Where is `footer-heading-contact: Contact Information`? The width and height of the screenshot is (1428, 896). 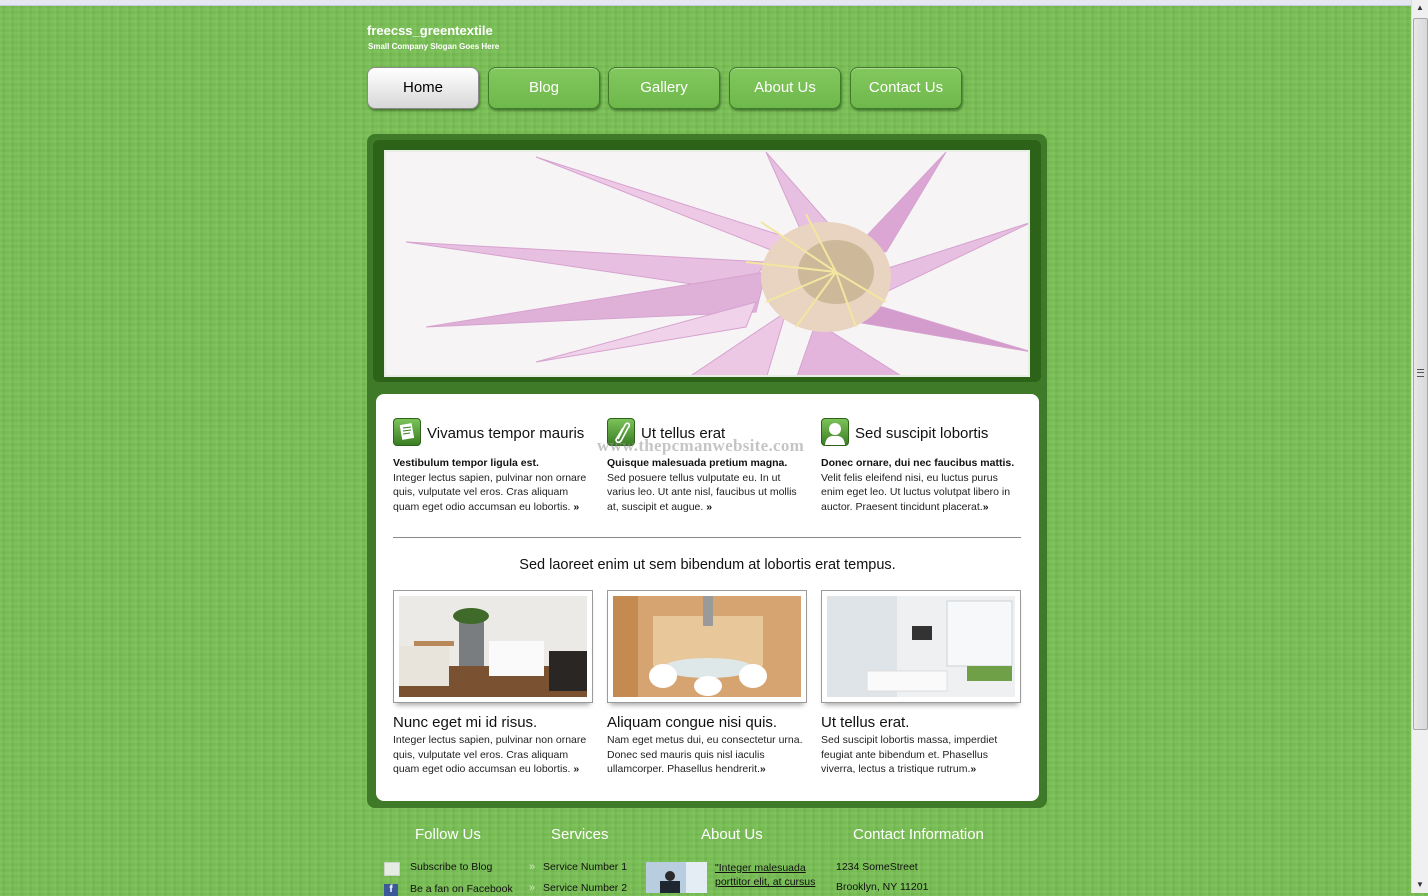 footer-heading-contact: Contact Information is located at coordinates (918, 834).